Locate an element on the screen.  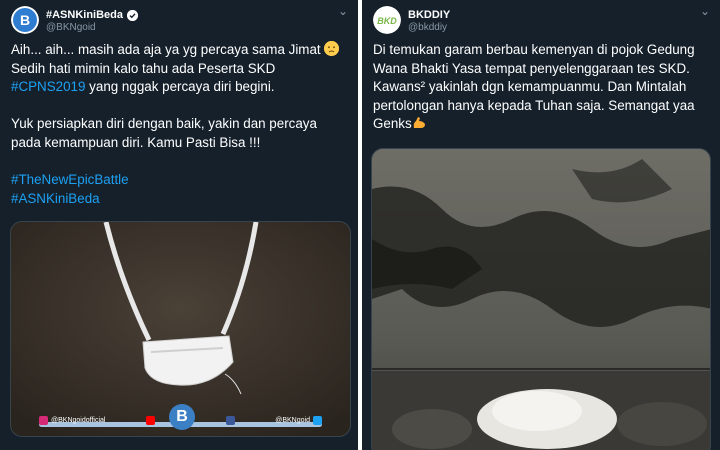
avatar: BKD is located at coordinates (387, 20).